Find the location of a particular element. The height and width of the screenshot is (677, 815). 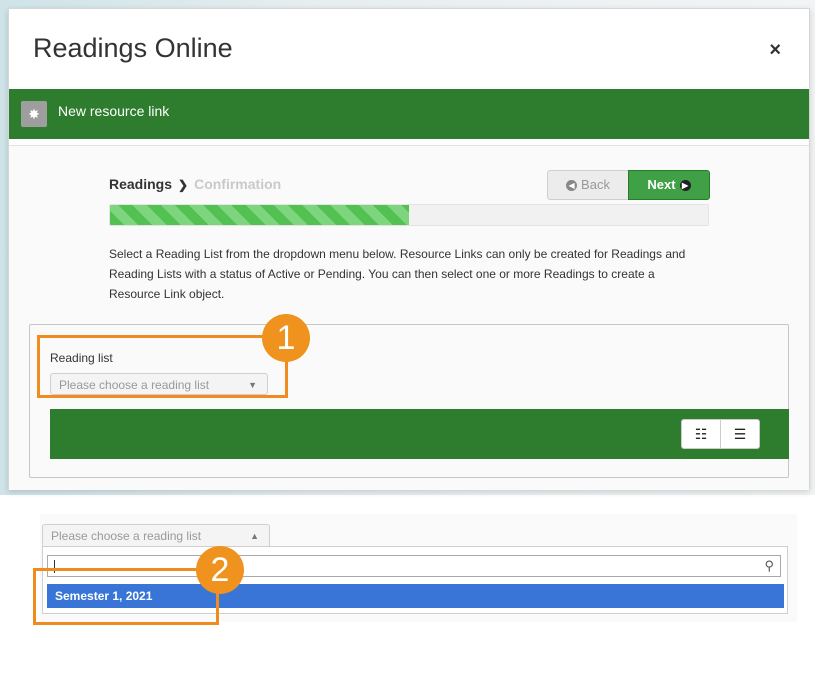

grid-icon: ☷ is located at coordinates (701, 434).